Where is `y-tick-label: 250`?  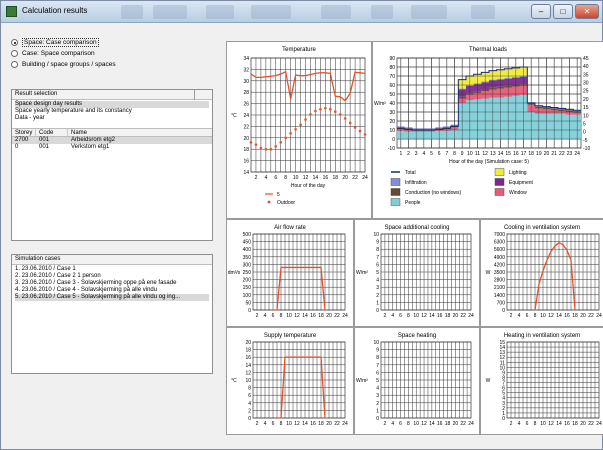 y-tick-label: 250 is located at coordinates (247, 273).